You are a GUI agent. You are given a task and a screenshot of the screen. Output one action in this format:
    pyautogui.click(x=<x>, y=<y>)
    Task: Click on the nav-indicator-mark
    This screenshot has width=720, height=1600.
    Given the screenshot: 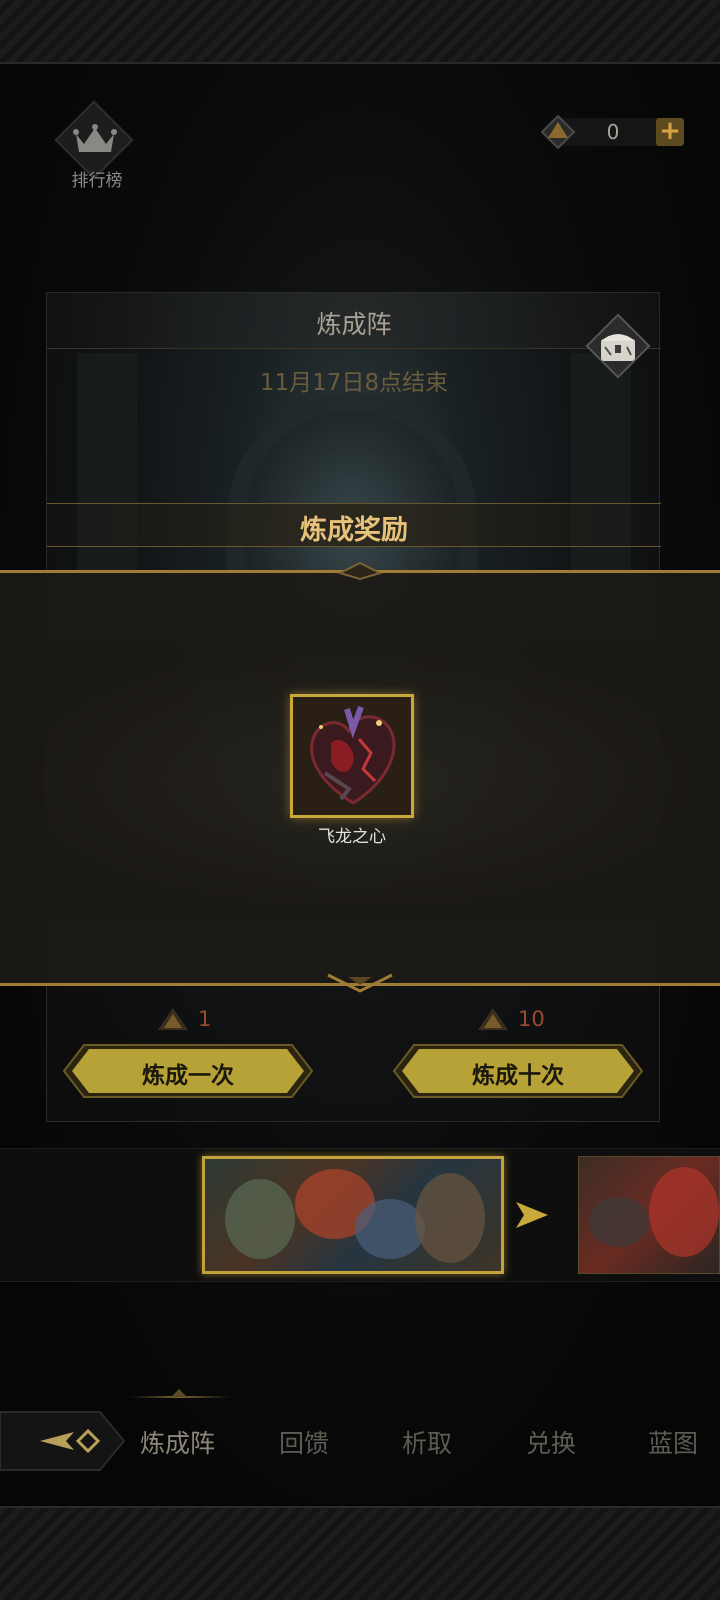 What is the action you would take?
    pyautogui.click(x=179, y=1393)
    